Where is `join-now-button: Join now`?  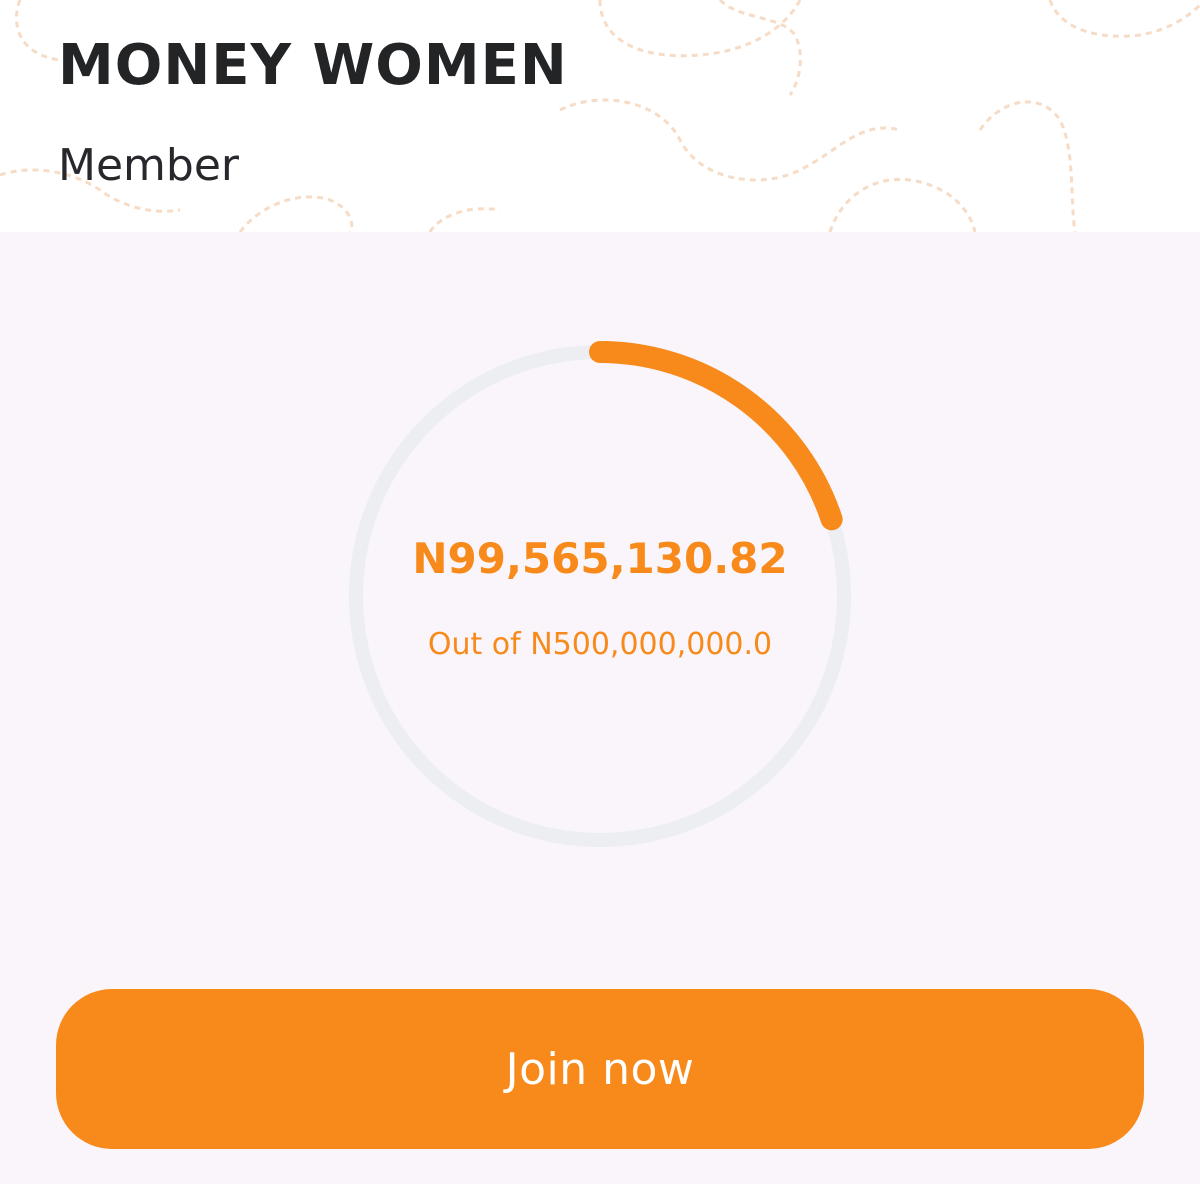 join-now-button: Join now is located at coordinates (600, 1069).